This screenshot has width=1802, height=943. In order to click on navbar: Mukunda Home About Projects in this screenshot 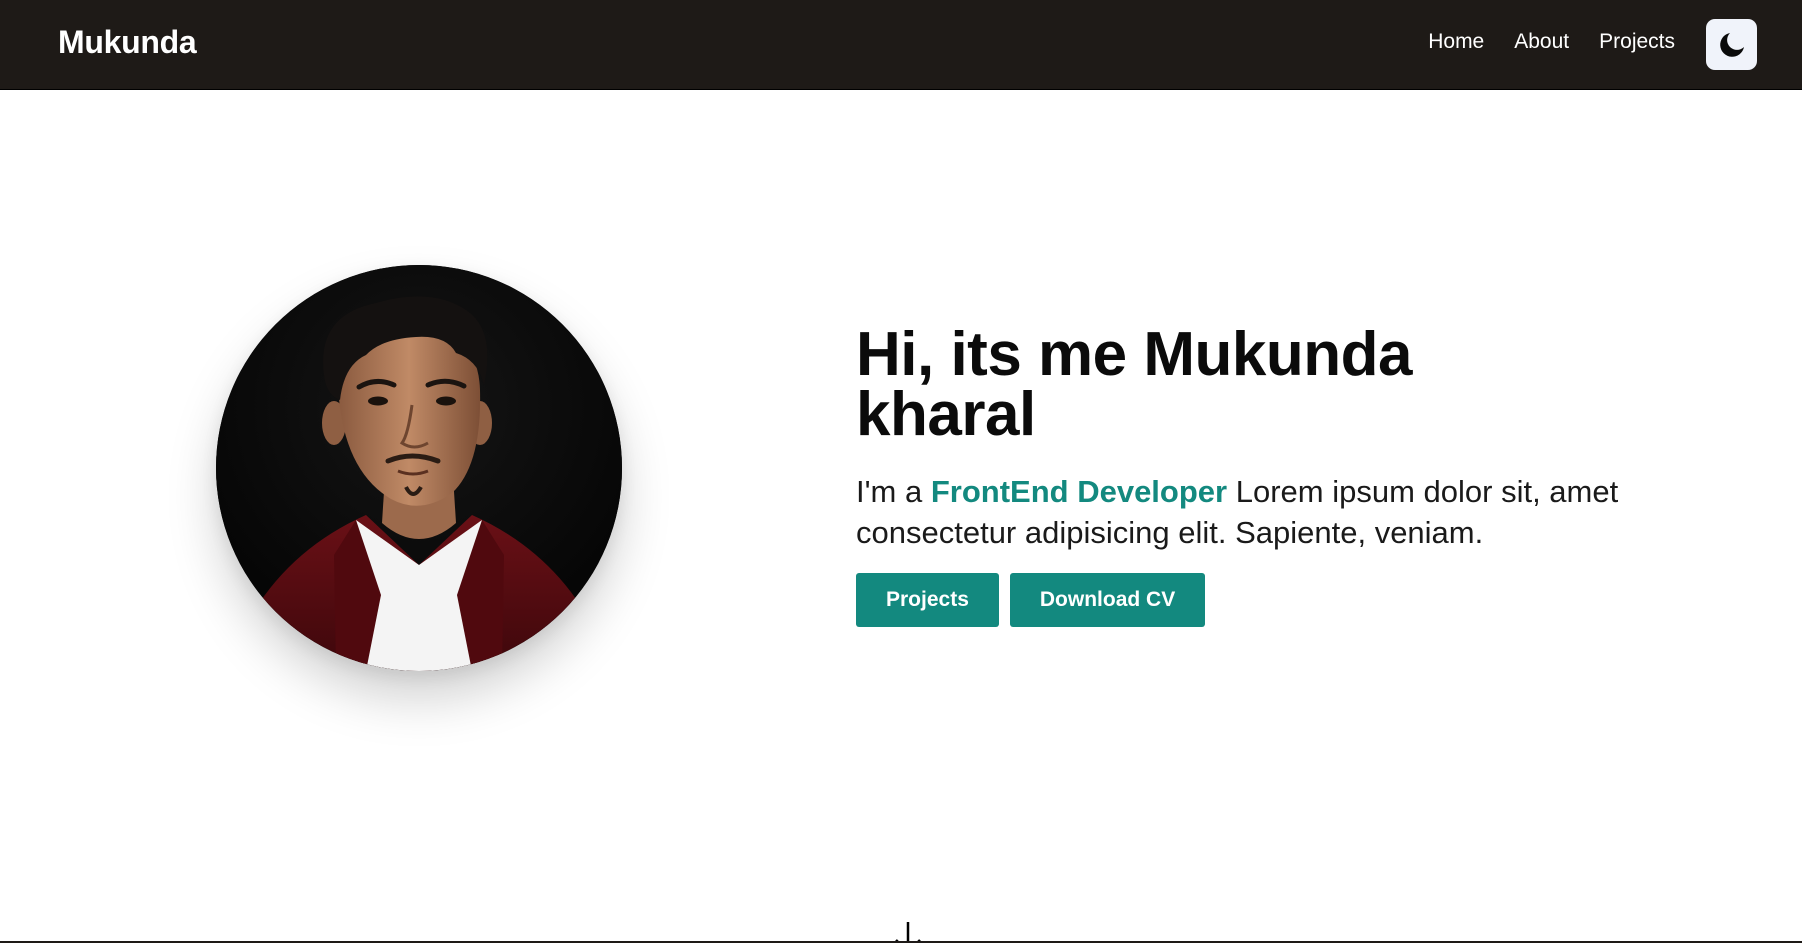, I will do `click(901, 45)`.